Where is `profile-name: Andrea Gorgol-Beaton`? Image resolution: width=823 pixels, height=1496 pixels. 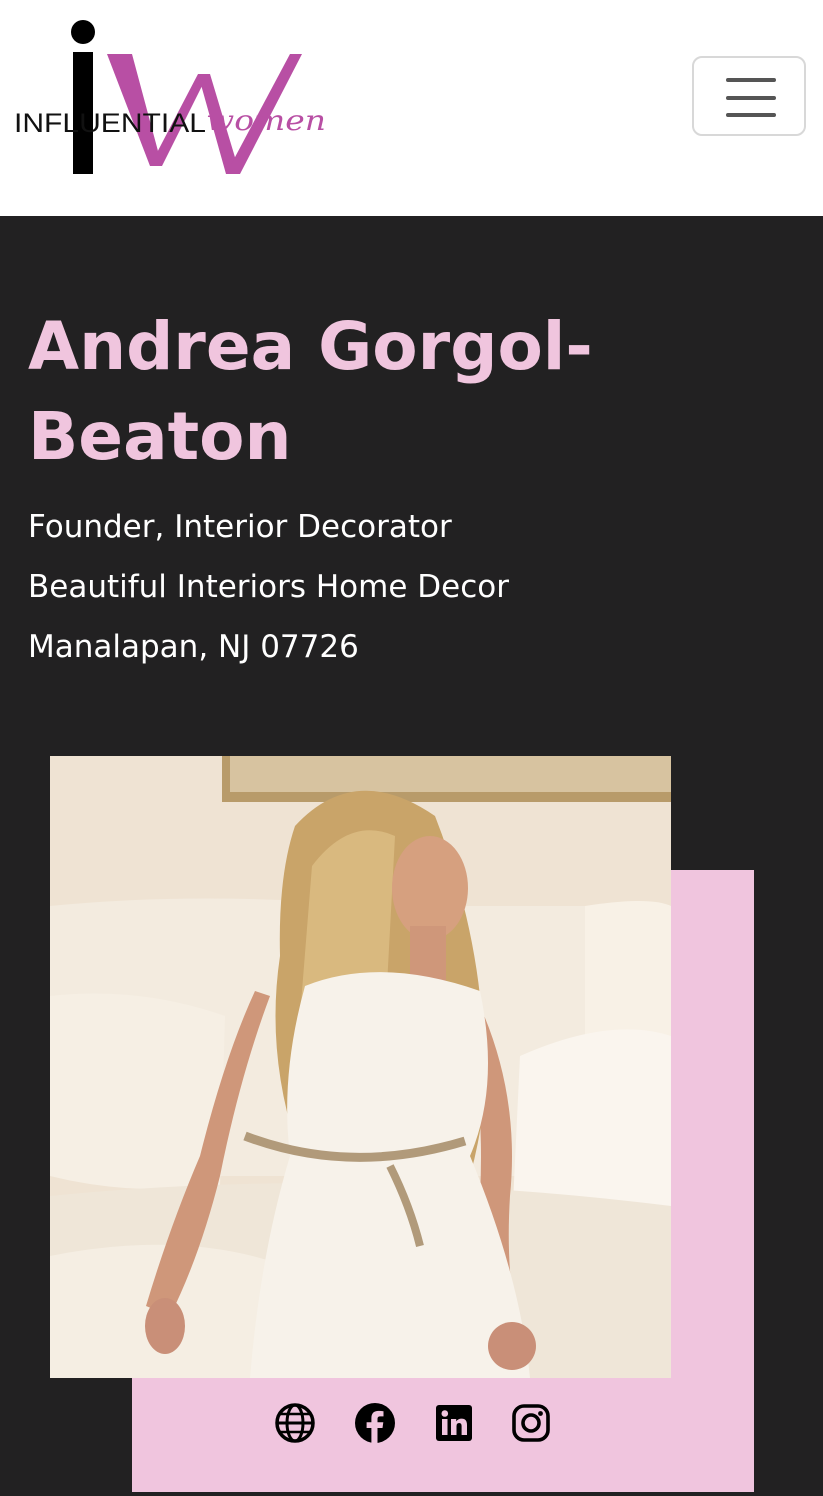
profile-name: Andrea Gorgol-Beaton is located at coordinates (310, 391).